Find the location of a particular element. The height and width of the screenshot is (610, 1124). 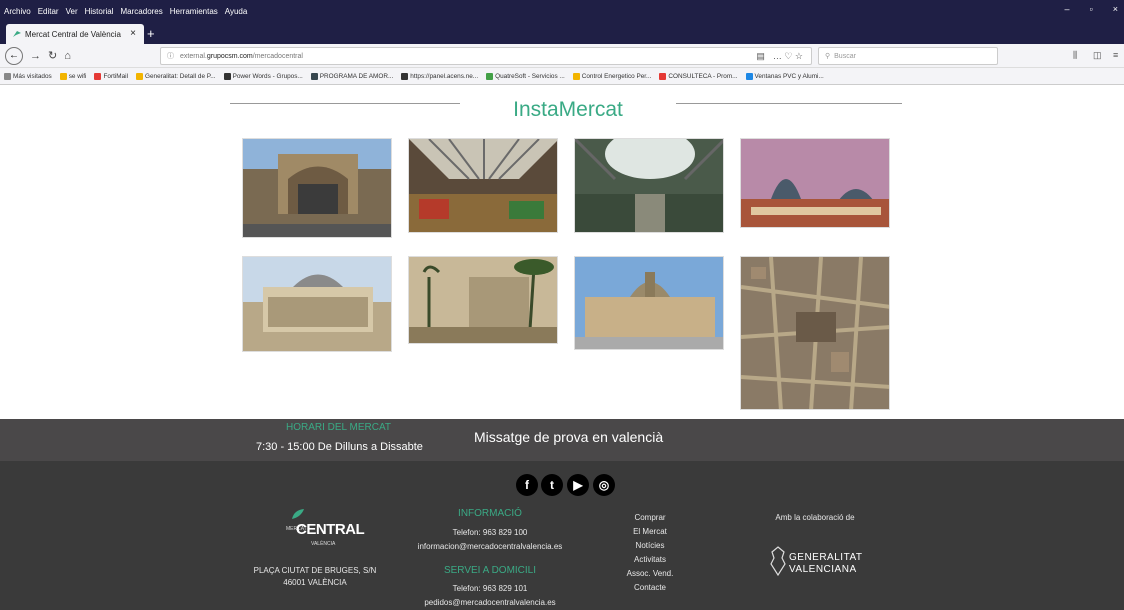

bookmark-item: se wifi is located at coordinates (73, 76).